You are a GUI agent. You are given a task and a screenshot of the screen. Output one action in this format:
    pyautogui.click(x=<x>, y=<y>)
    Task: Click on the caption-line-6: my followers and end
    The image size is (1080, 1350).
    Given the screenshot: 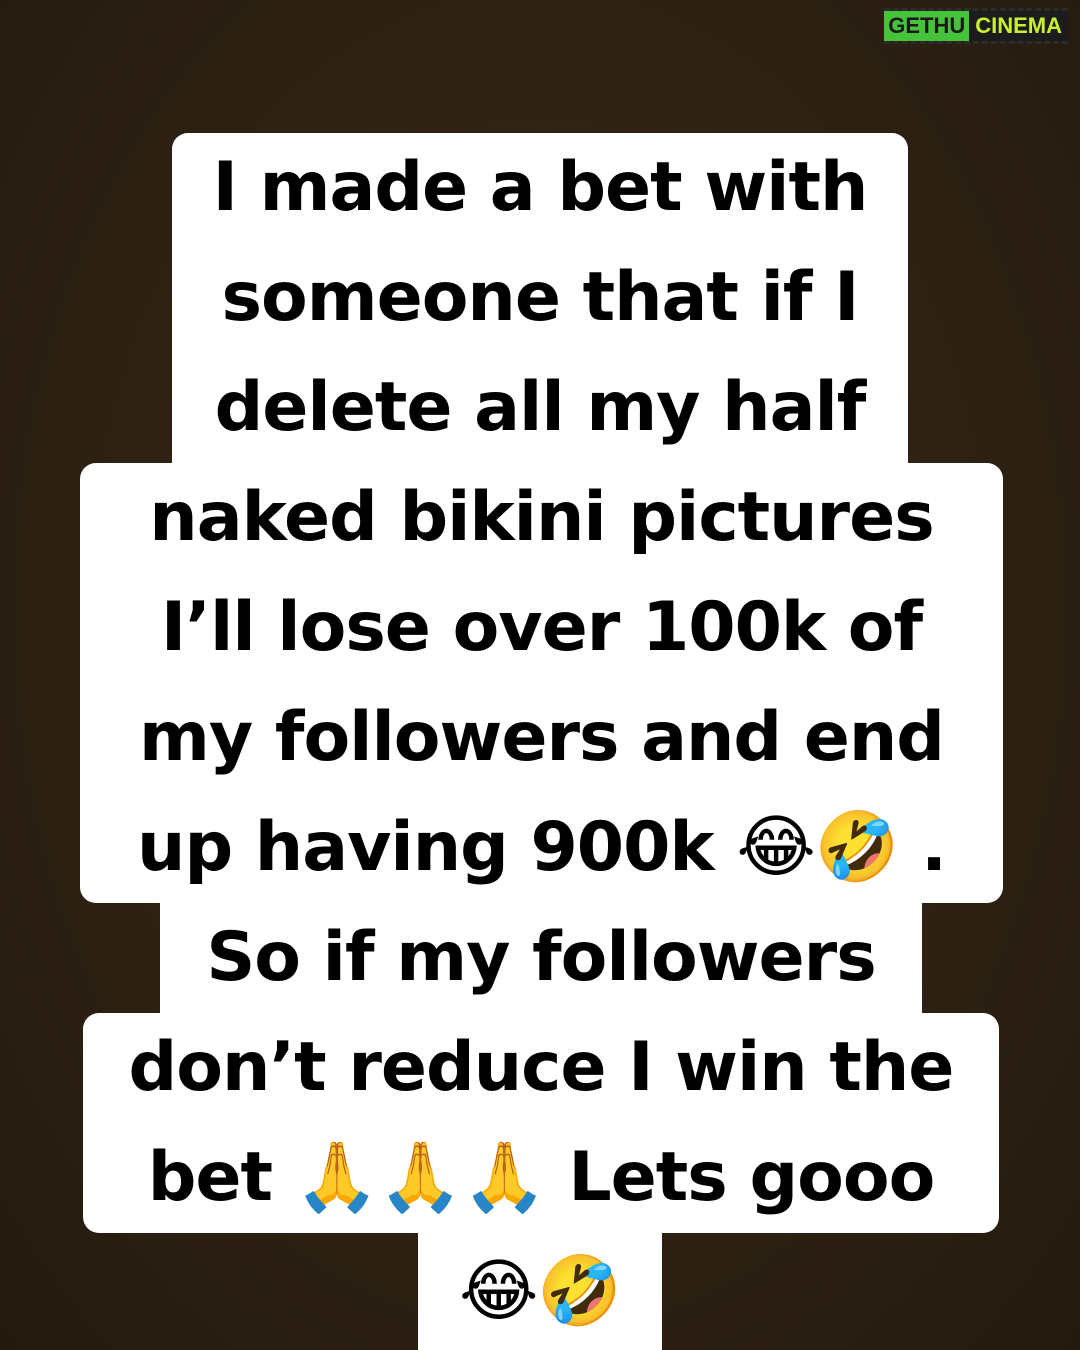 What is the action you would take?
    pyautogui.click(x=541, y=738)
    